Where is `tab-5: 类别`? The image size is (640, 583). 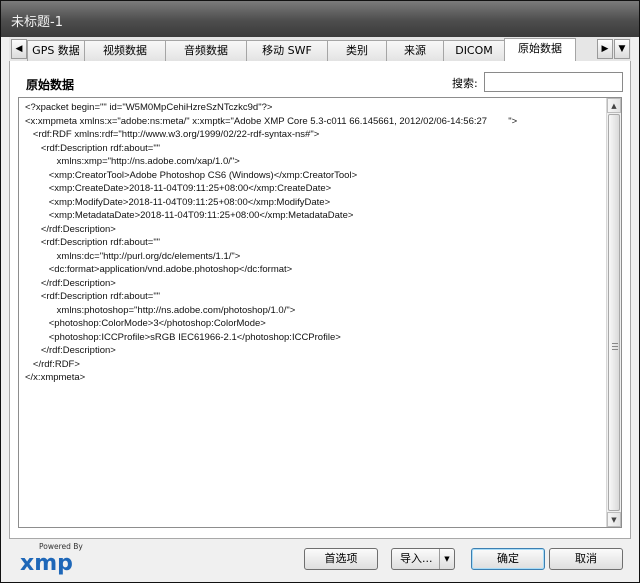 tab-5: 类别 is located at coordinates (357, 50).